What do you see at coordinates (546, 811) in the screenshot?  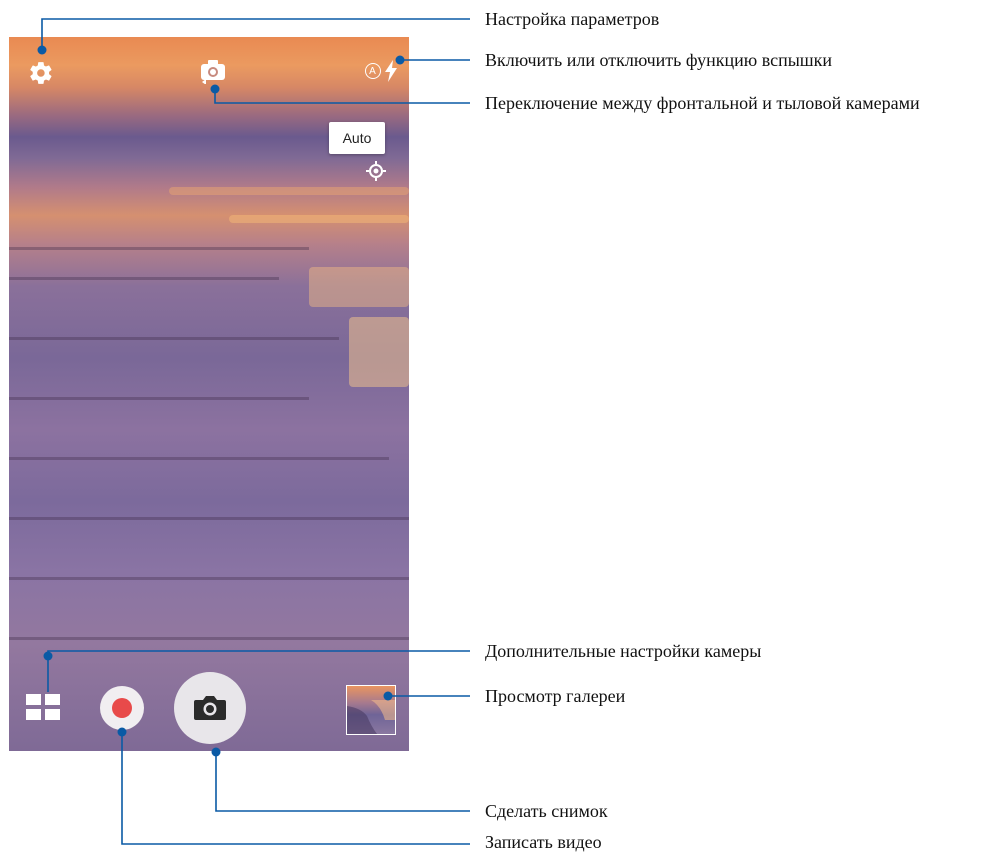 I see `callout-take-photo: Сделать снимок` at bounding box center [546, 811].